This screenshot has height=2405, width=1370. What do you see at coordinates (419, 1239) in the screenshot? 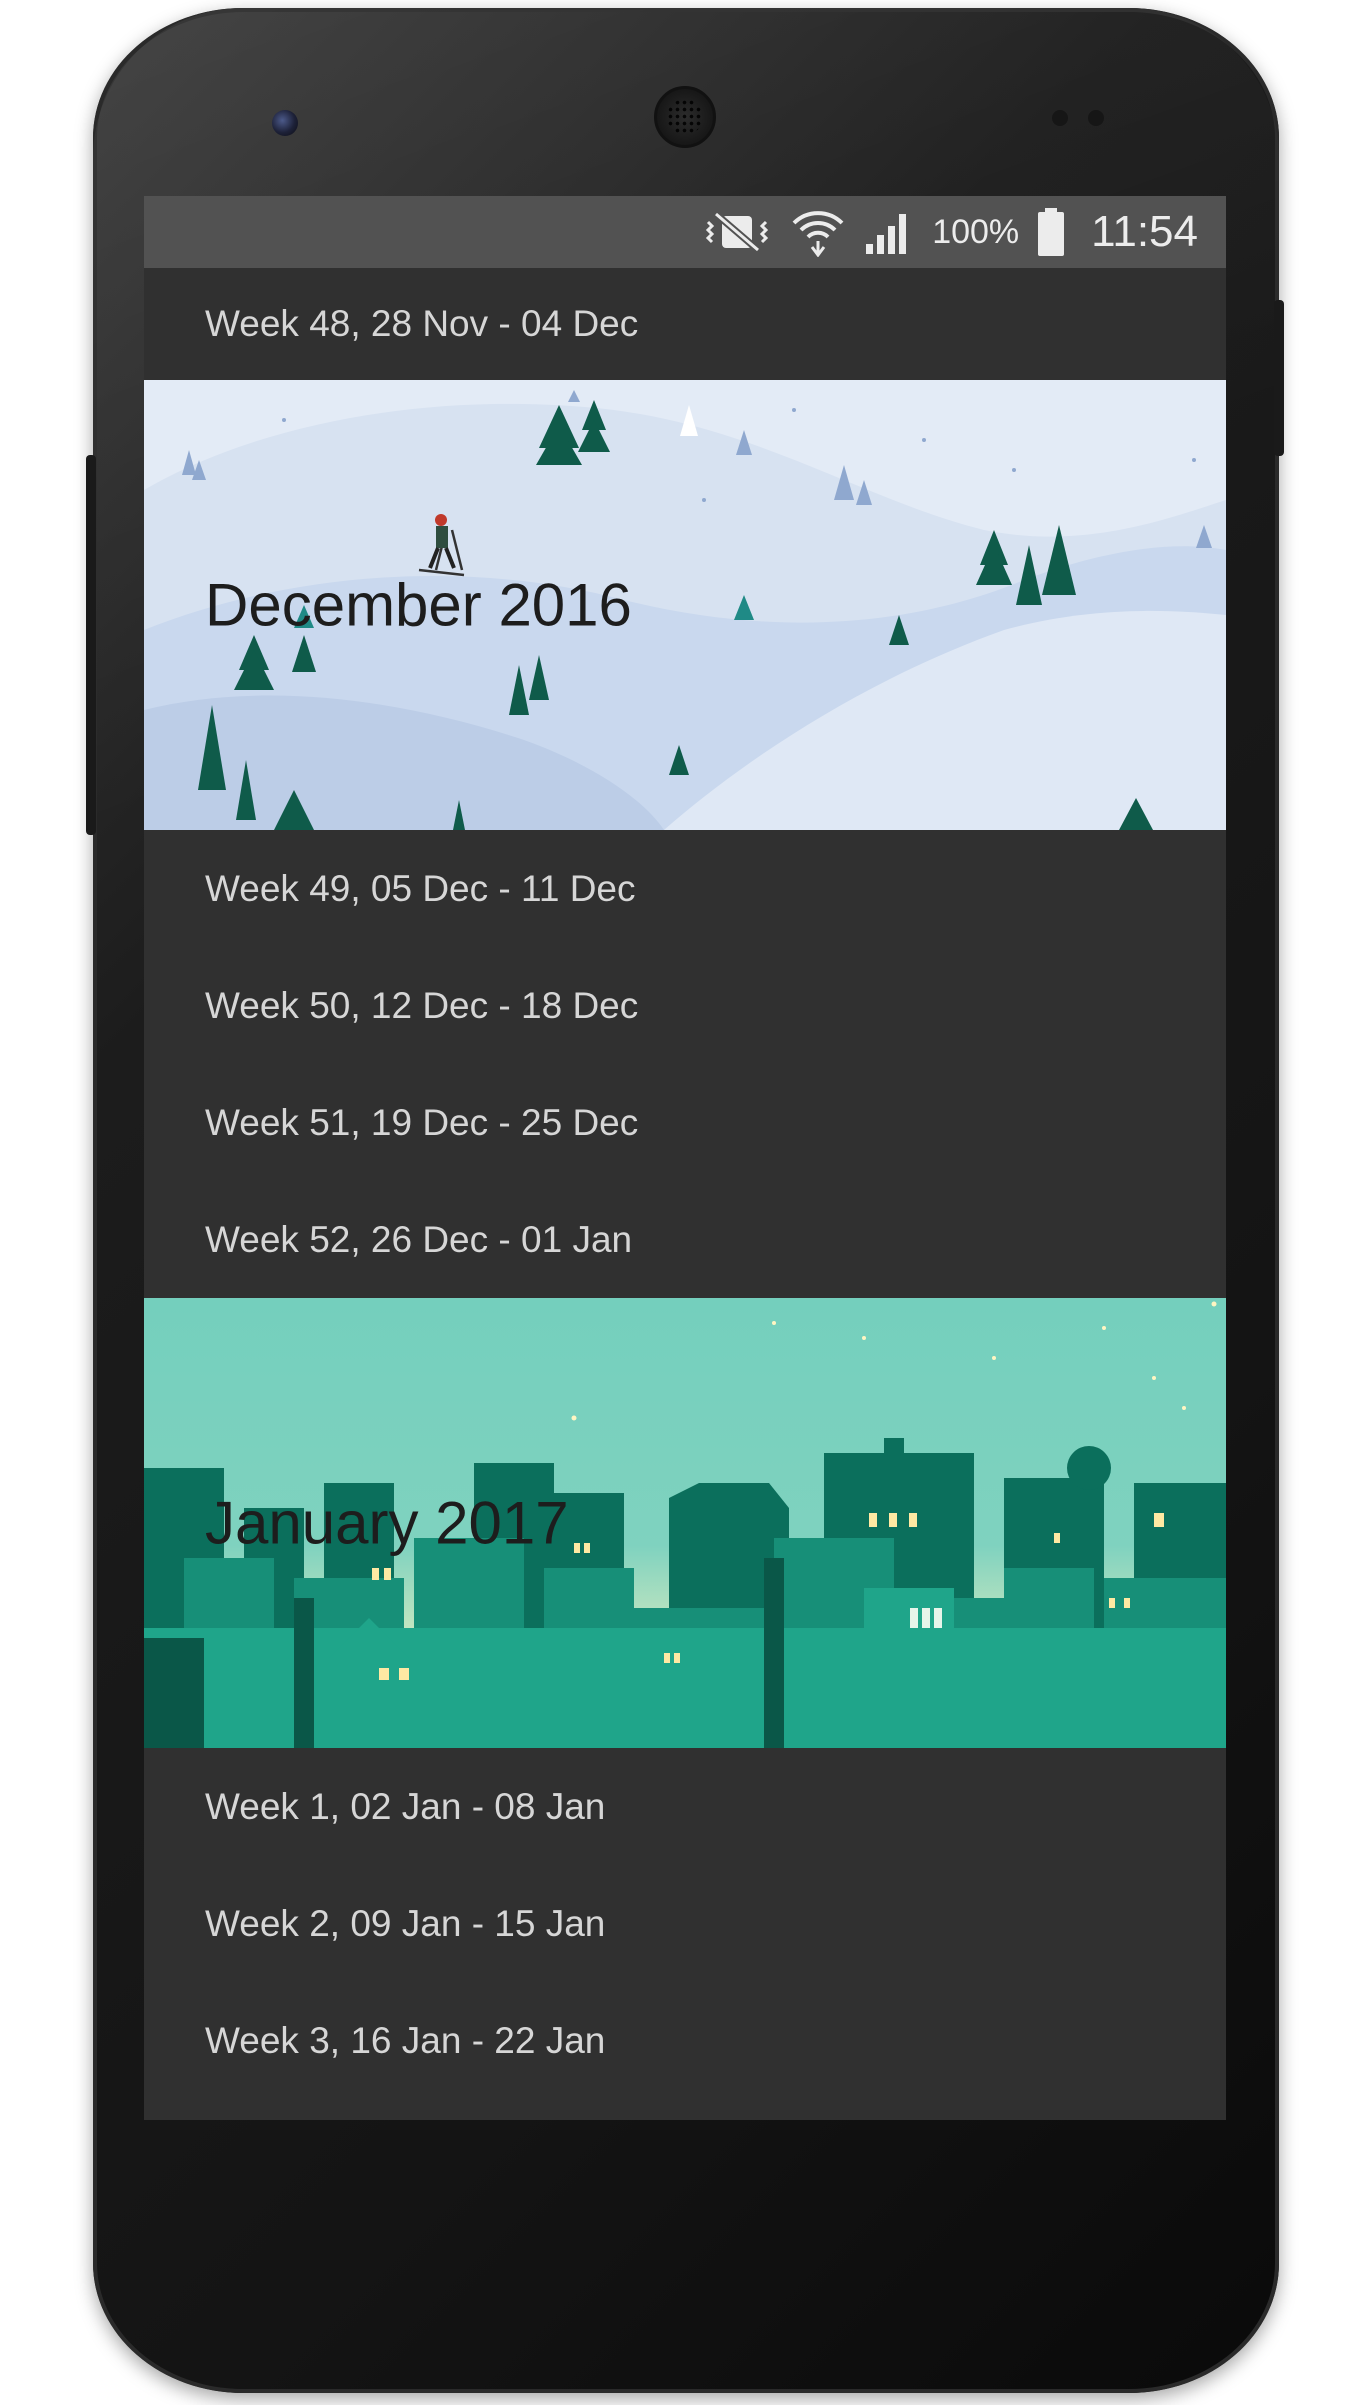
I see `week-label: Week 52, 26 Dec - 01 Jan` at bounding box center [419, 1239].